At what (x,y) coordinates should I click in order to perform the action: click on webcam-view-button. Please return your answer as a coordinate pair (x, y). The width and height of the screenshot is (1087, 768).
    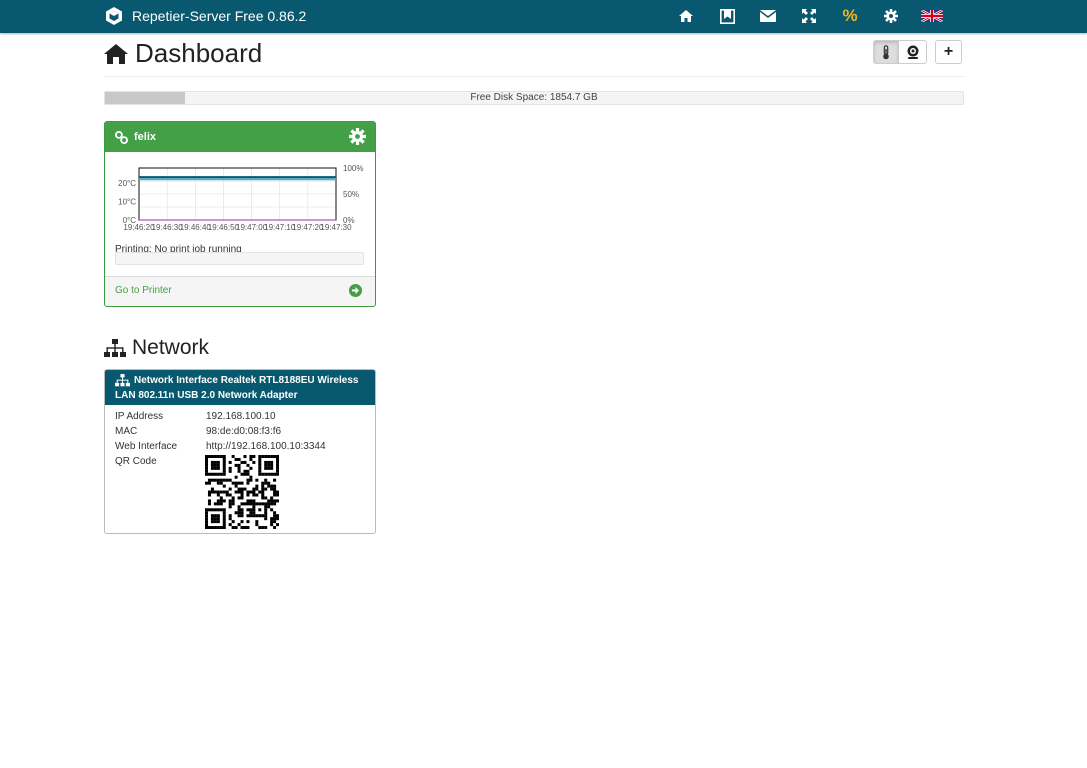
    Looking at the image, I should click on (913, 52).